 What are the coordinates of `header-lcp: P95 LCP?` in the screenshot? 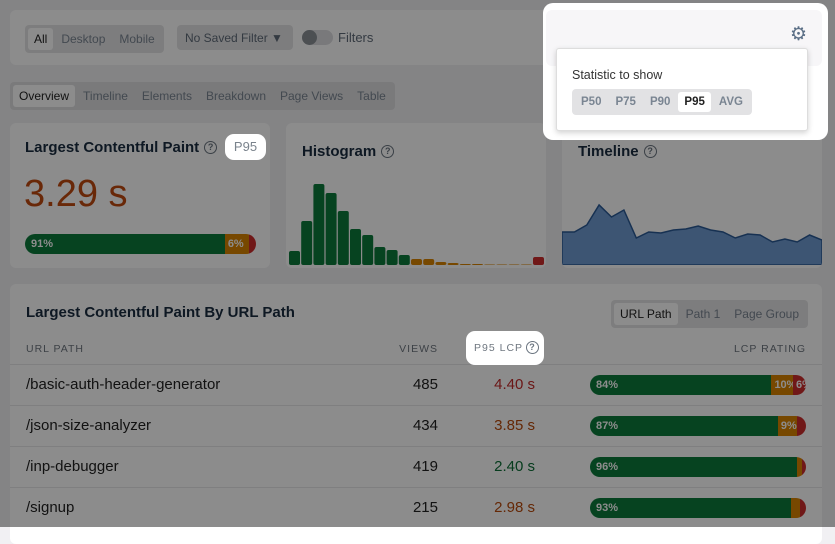 It's located at (505, 348).